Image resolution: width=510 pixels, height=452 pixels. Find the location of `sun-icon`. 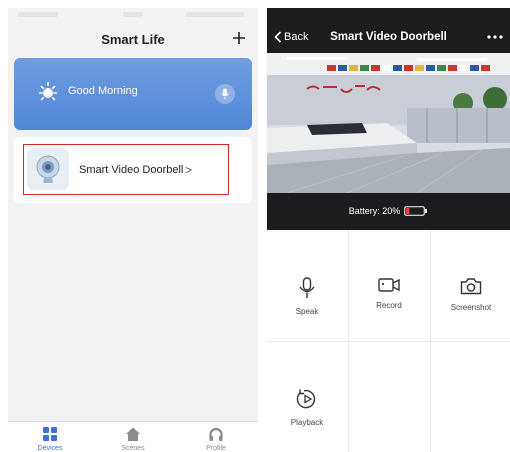

sun-icon is located at coordinates (48, 91).